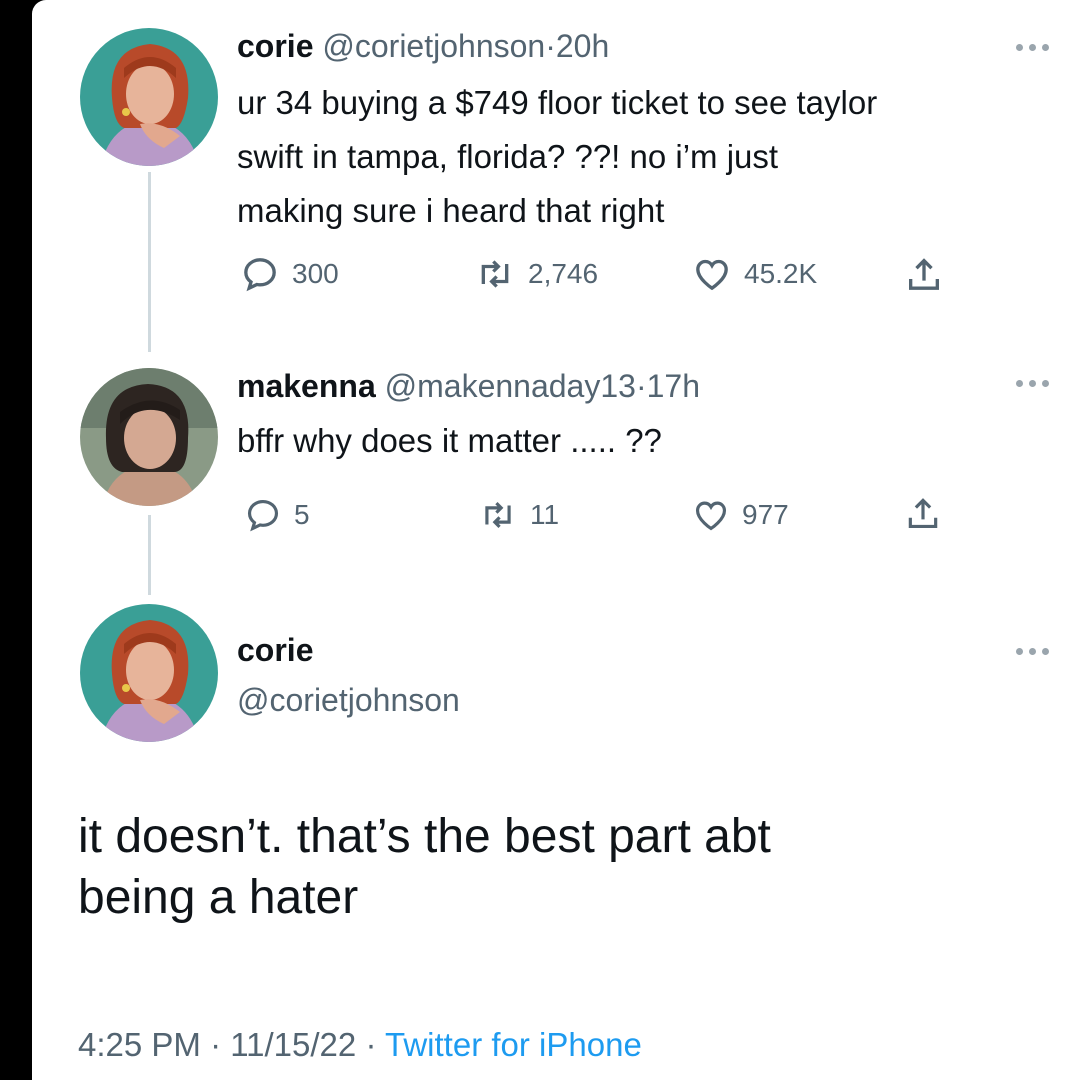 This screenshot has height=1080, width=1080. What do you see at coordinates (765, 514) in the screenshot?
I see `like-count: 977` at bounding box center [765, 514].